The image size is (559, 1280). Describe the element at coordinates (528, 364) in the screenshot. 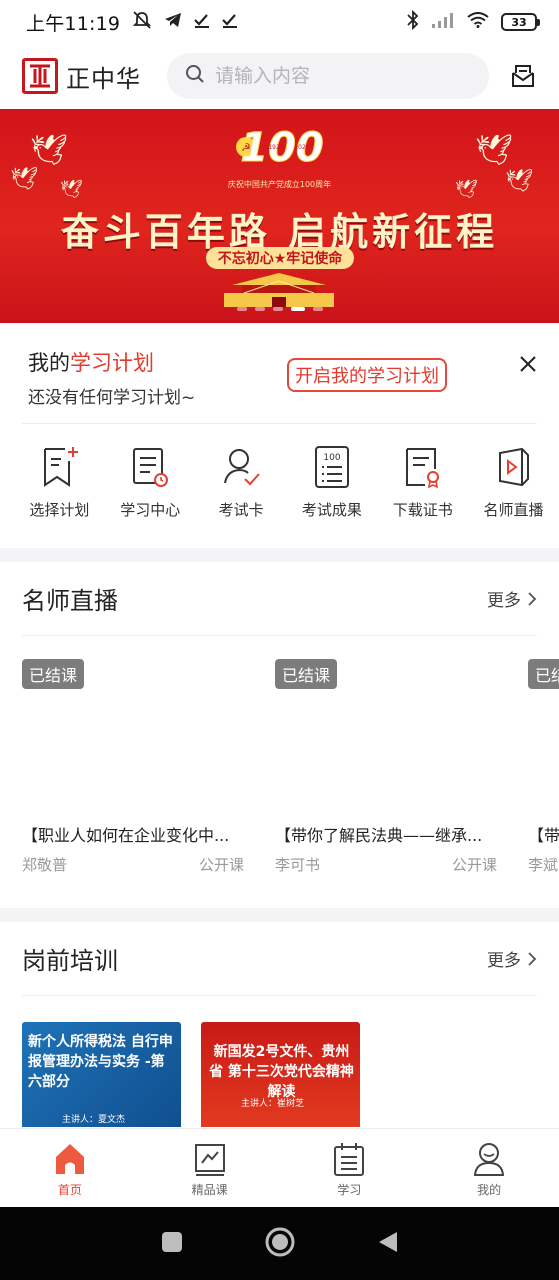

I see `close-icon` at that location.